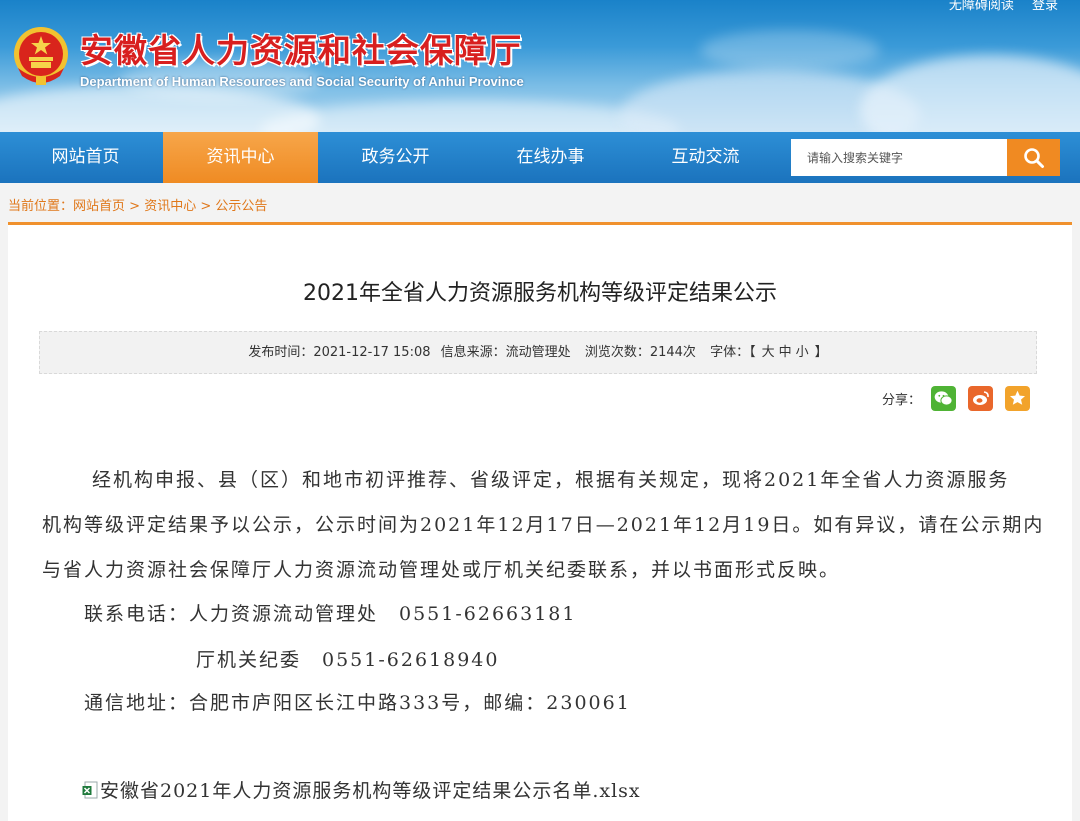 This screenshot has height=821, width=1080. What do you see at coordinates (395, 157) in the screenshot?
I see `nav-item-gov-affairs: 政务公开` at bounding box center [395, 157].